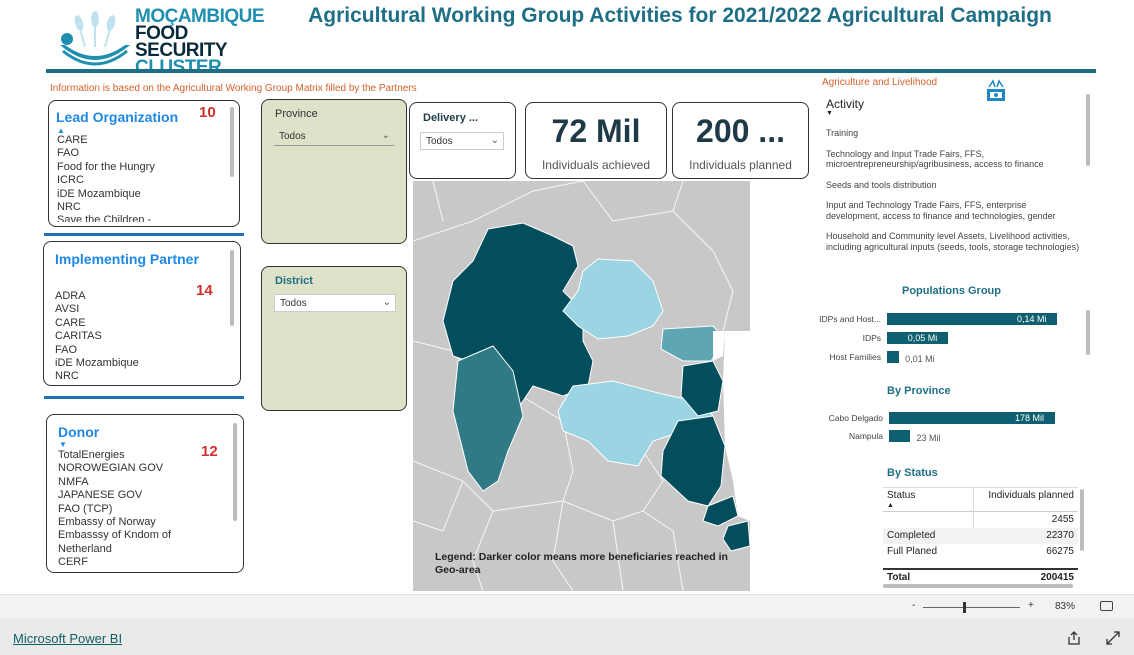 Image resolution: width=1134 pixels, height=655 pixels. I want to click on donor-item: Embasssy of Kndom of, so click(133, 535).